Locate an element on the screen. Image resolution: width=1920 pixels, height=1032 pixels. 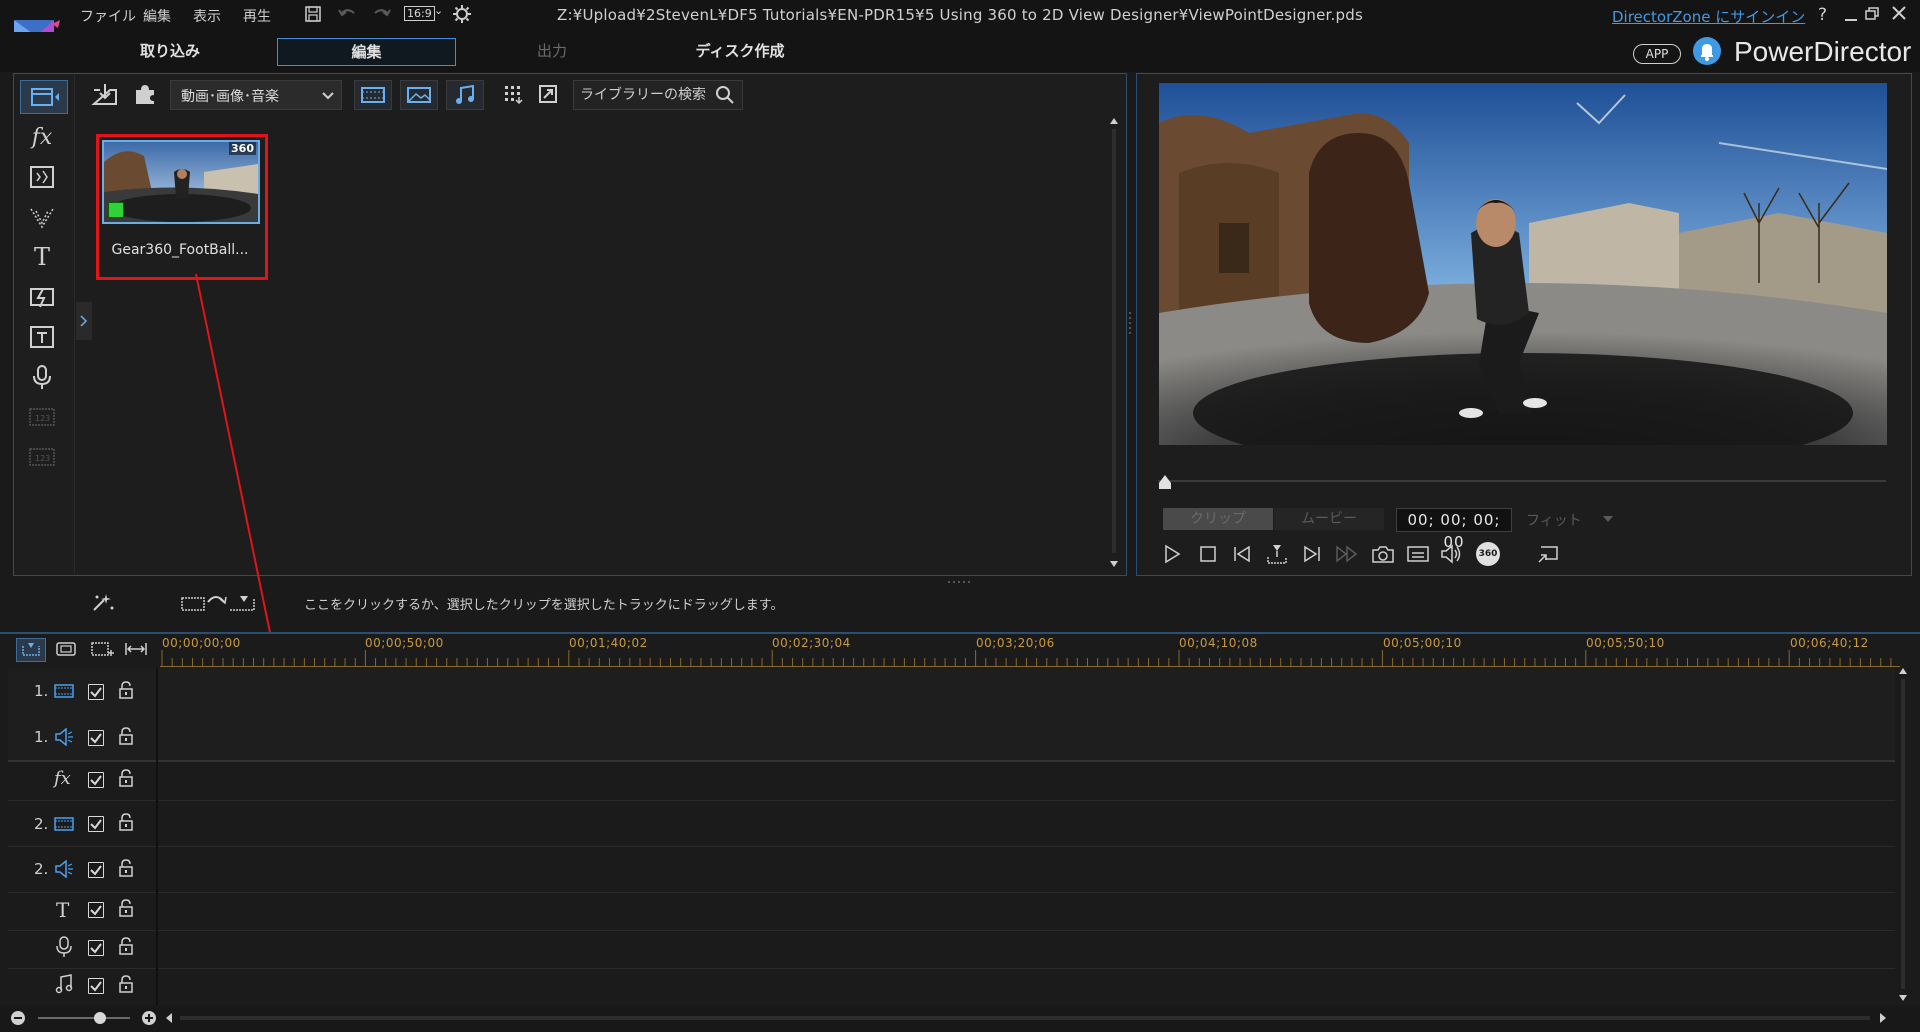
clip-mode-toggle: クリップ is located at coordinates (1218, 519).